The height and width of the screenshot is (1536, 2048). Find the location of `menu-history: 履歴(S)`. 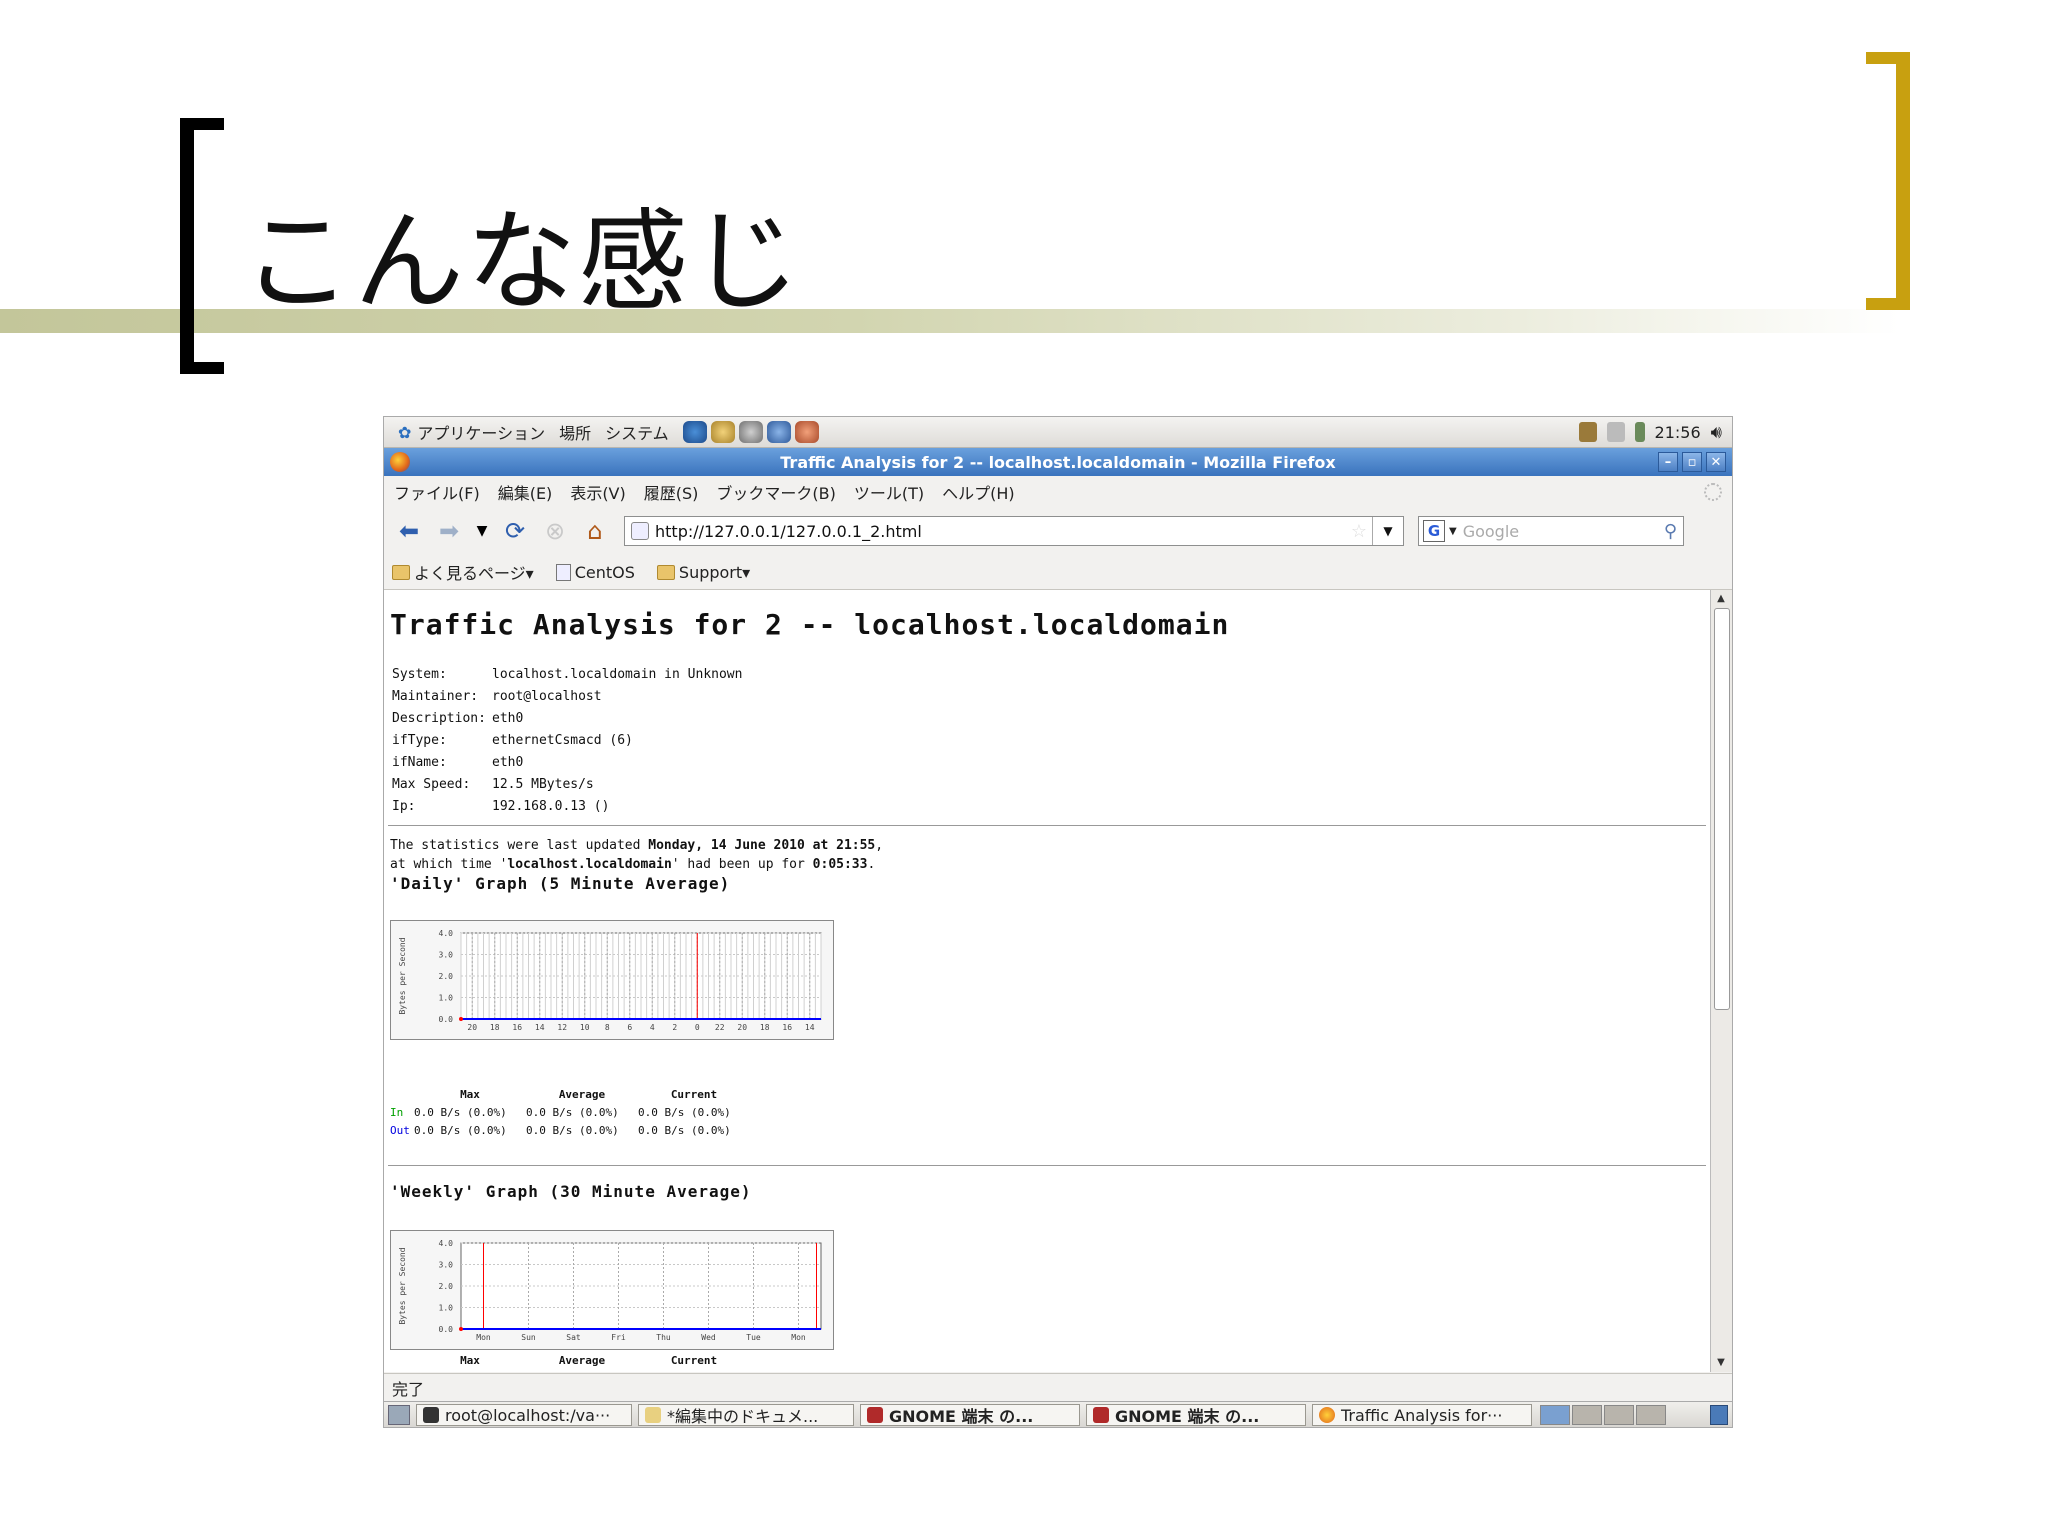

menu-history: 履歴(S) is located at coordinates (671, 492).